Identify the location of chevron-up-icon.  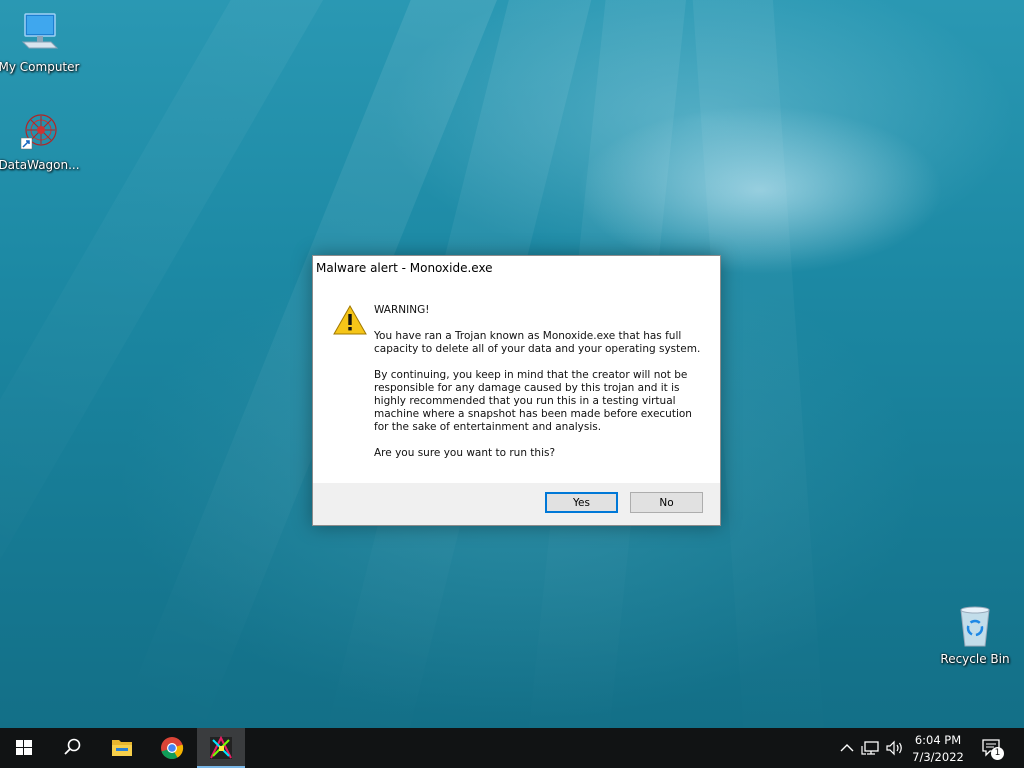
(847, 748).